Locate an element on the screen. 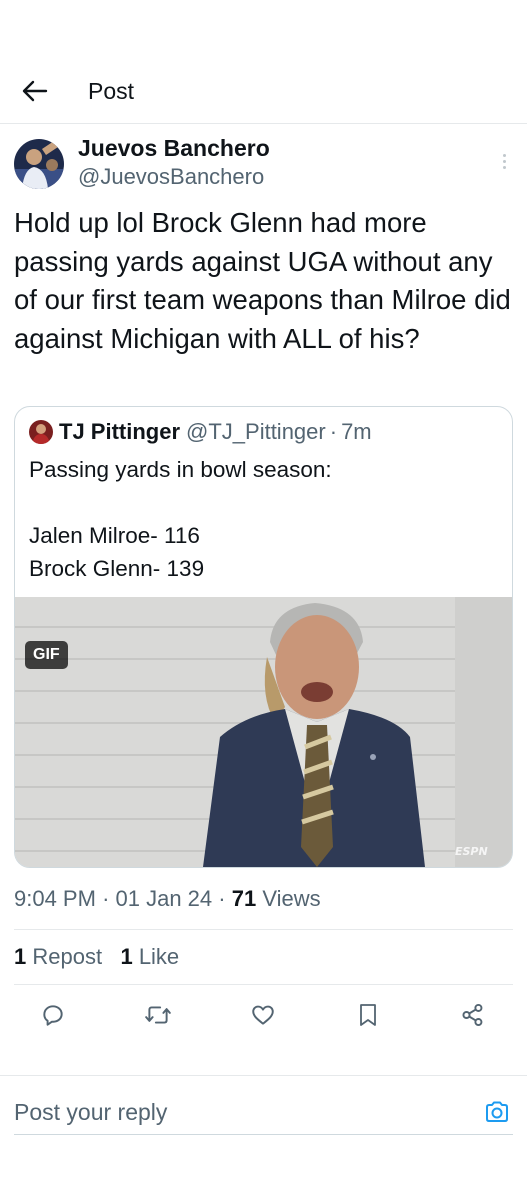  views-count: 71 is located at coordinates (244, 898).